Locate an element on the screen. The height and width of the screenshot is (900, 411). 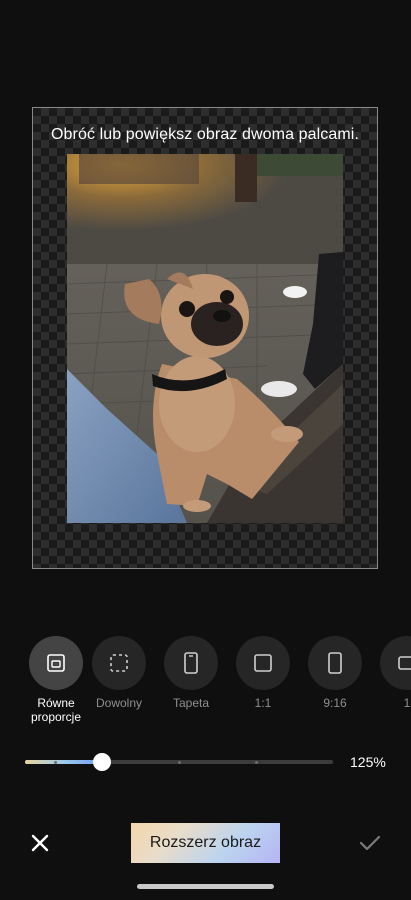
home-indicator is located at coordinates (205, 886).